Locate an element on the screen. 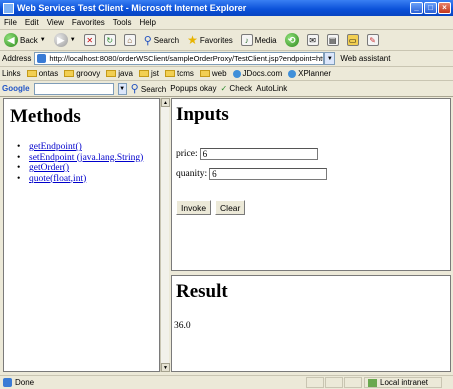  back-arrow-icon: ◀ is located at coordinates (11, 40).